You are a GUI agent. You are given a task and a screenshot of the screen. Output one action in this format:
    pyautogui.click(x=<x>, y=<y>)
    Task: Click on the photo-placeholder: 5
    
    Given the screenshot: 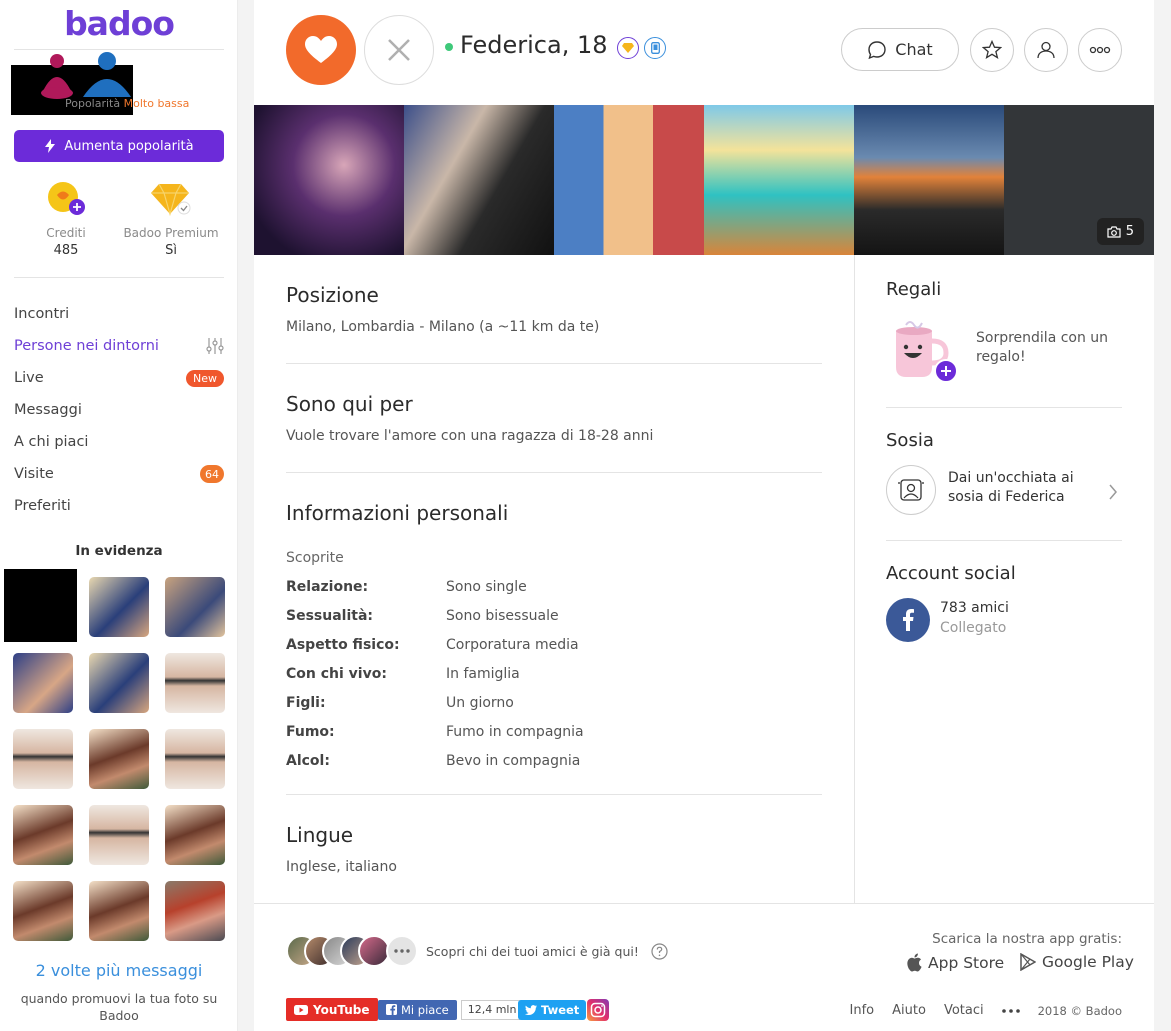 What is the action you would take?
    pyautogui.click(x=1079, y=180)
    